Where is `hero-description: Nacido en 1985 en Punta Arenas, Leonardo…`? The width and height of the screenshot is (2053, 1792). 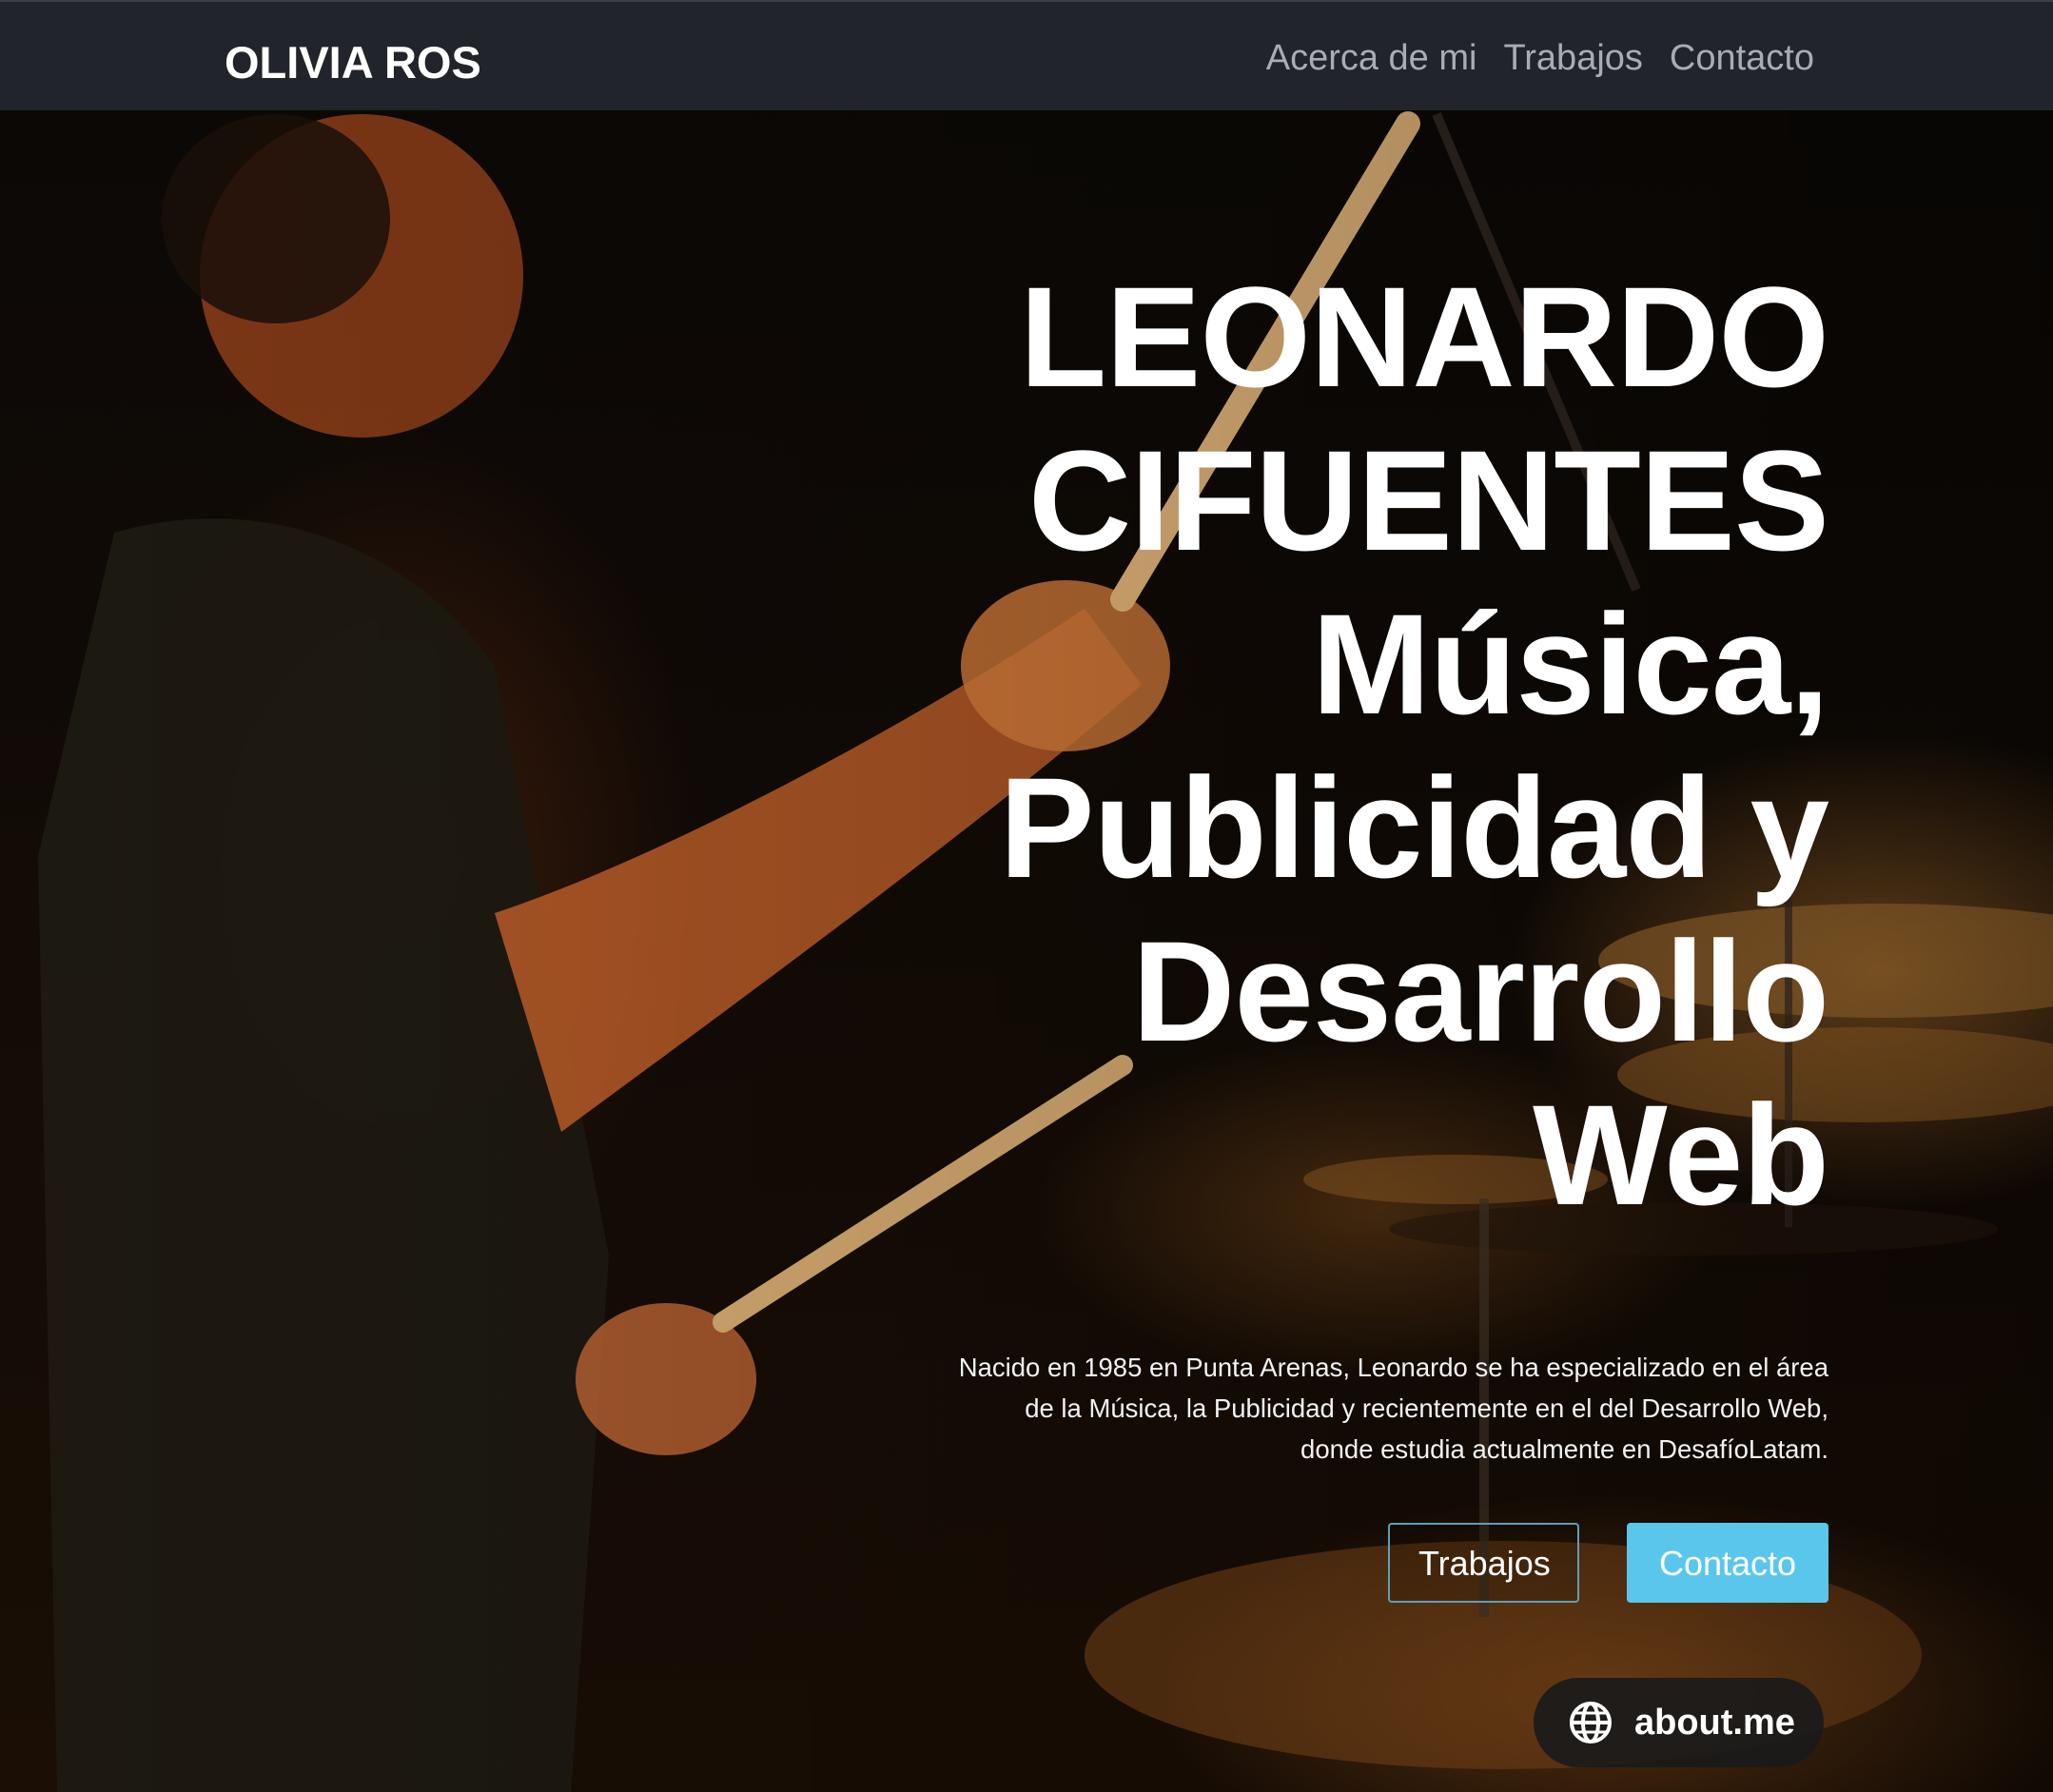
hero-description: Nacido en 1985 en Punta Arenas, Leonardo… is located at coordinates (1305, 1409).